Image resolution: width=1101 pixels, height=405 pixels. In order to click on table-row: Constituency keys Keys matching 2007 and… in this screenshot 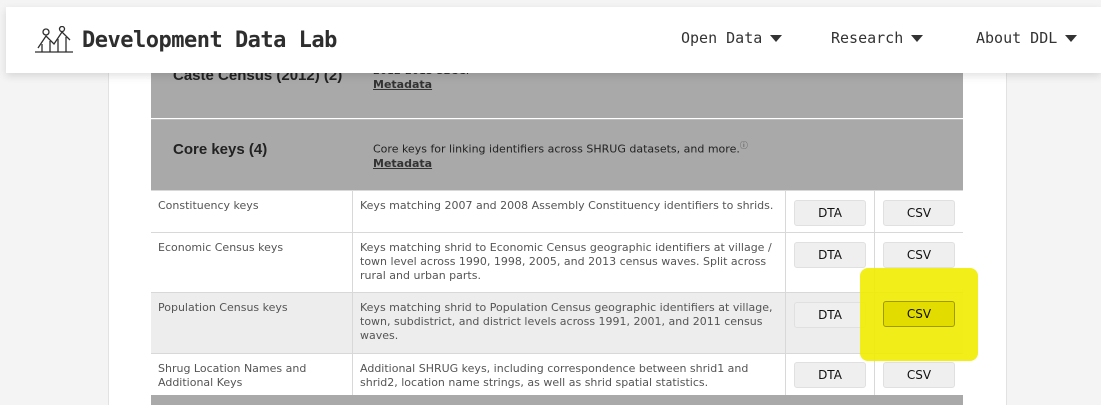, I will do `click(557, 211)`.